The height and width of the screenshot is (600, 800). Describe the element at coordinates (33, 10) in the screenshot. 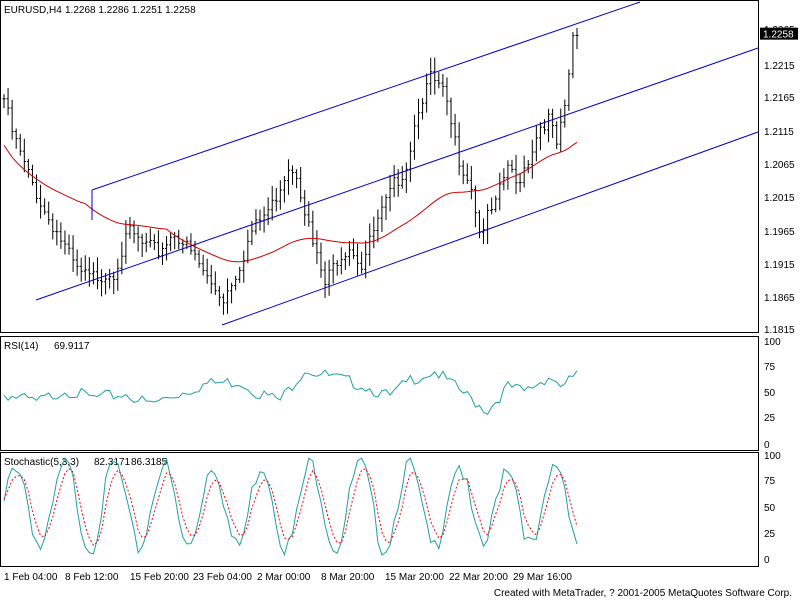

I see `symbol-label: EURUSD,H4` at that location.